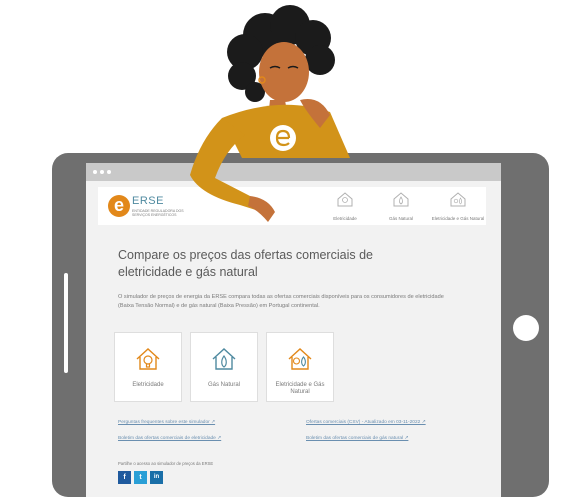 Image resolution: width=585 pixels, height=497 pixels. I want to click on mascot-illustration, so click(270, 113).